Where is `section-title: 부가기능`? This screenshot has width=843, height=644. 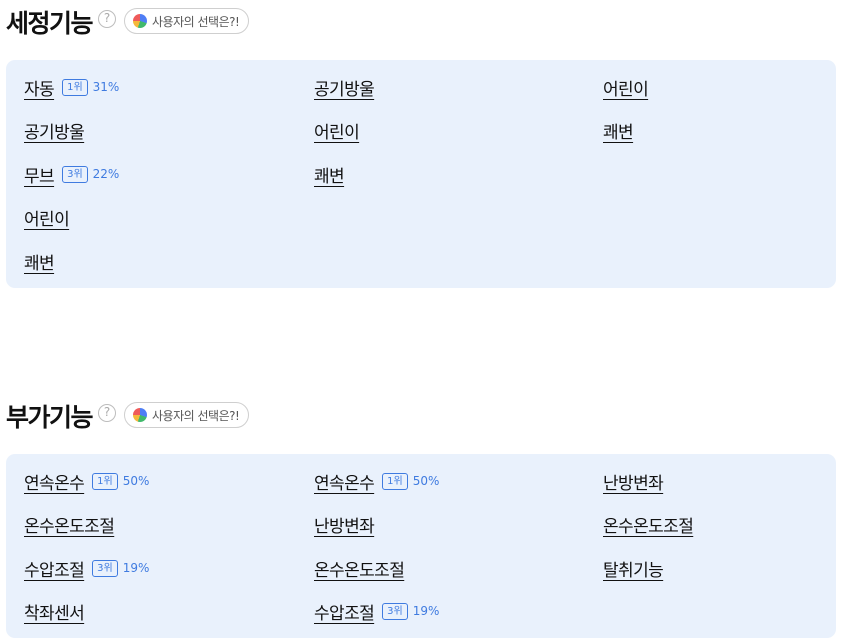
section-title: 부가기능 is located at coordinates (50, 417).